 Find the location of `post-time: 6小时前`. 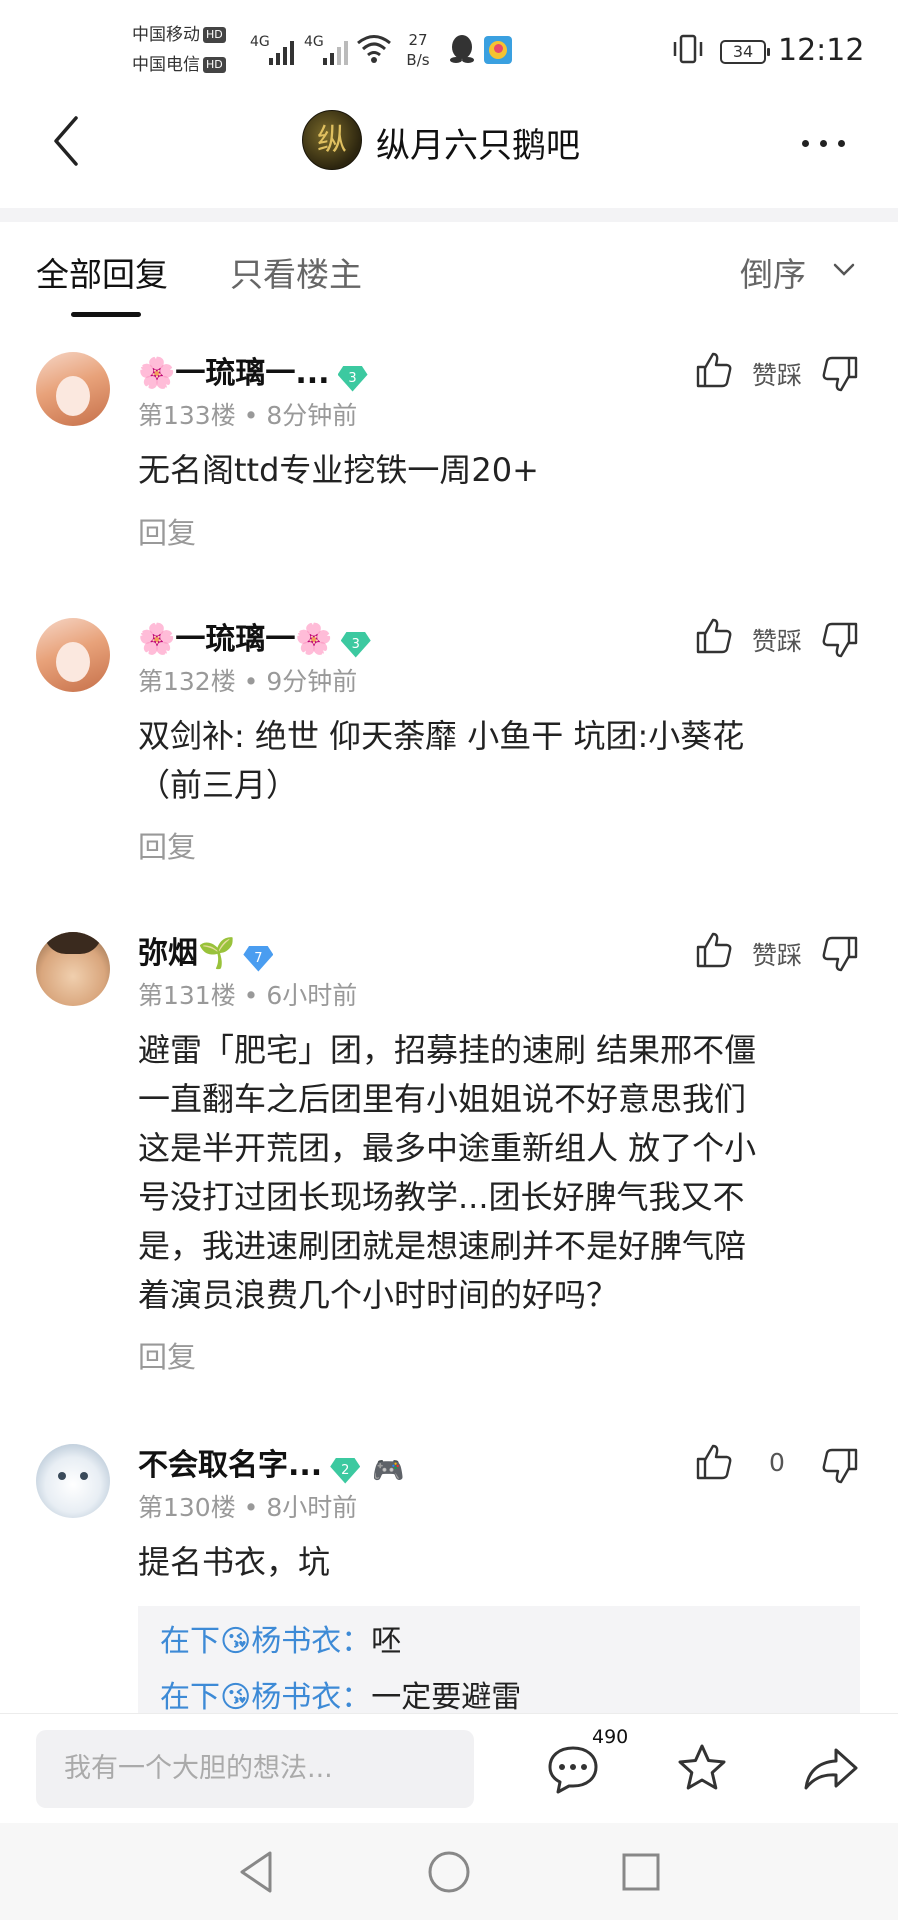

post-time: 6小时前 is located at coordinates (312, 995).